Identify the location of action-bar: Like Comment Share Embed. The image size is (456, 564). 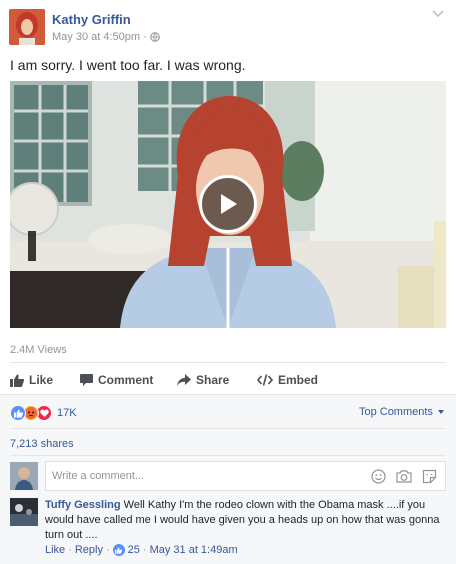
(228, 380).